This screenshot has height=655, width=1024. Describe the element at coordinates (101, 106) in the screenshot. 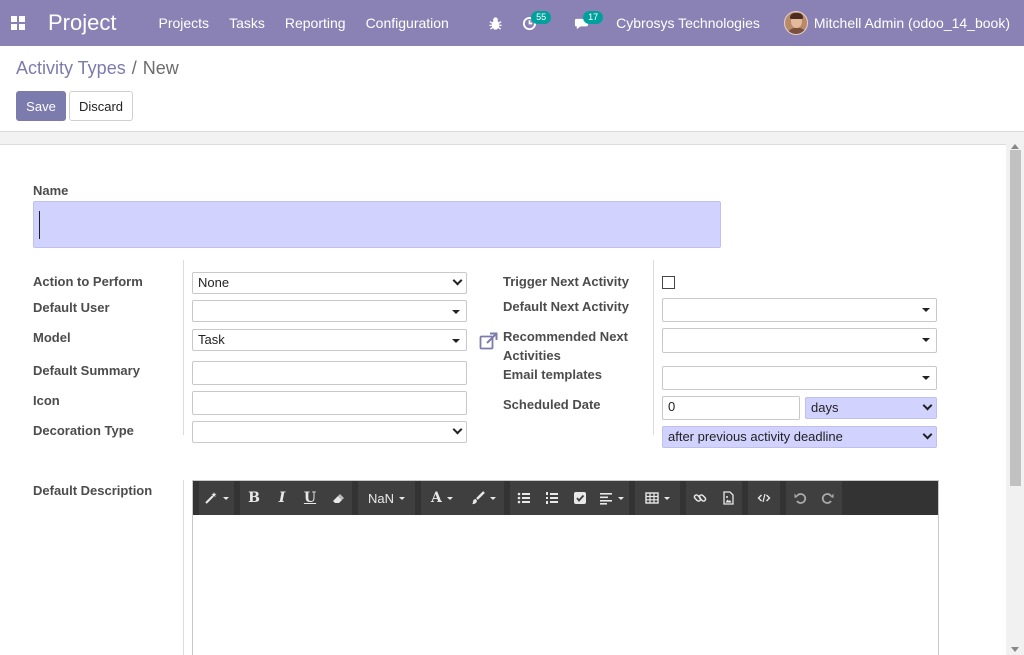

I see `discard-button: Discard` at that location.